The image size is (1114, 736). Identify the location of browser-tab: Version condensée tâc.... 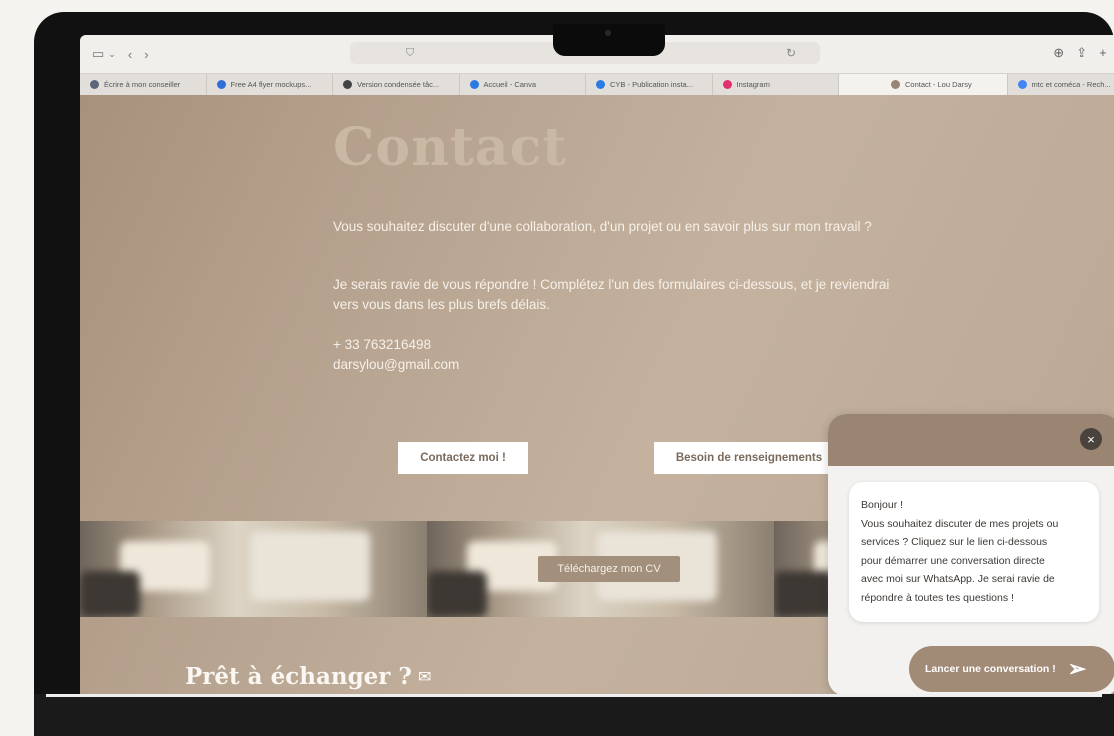
(396, 84).